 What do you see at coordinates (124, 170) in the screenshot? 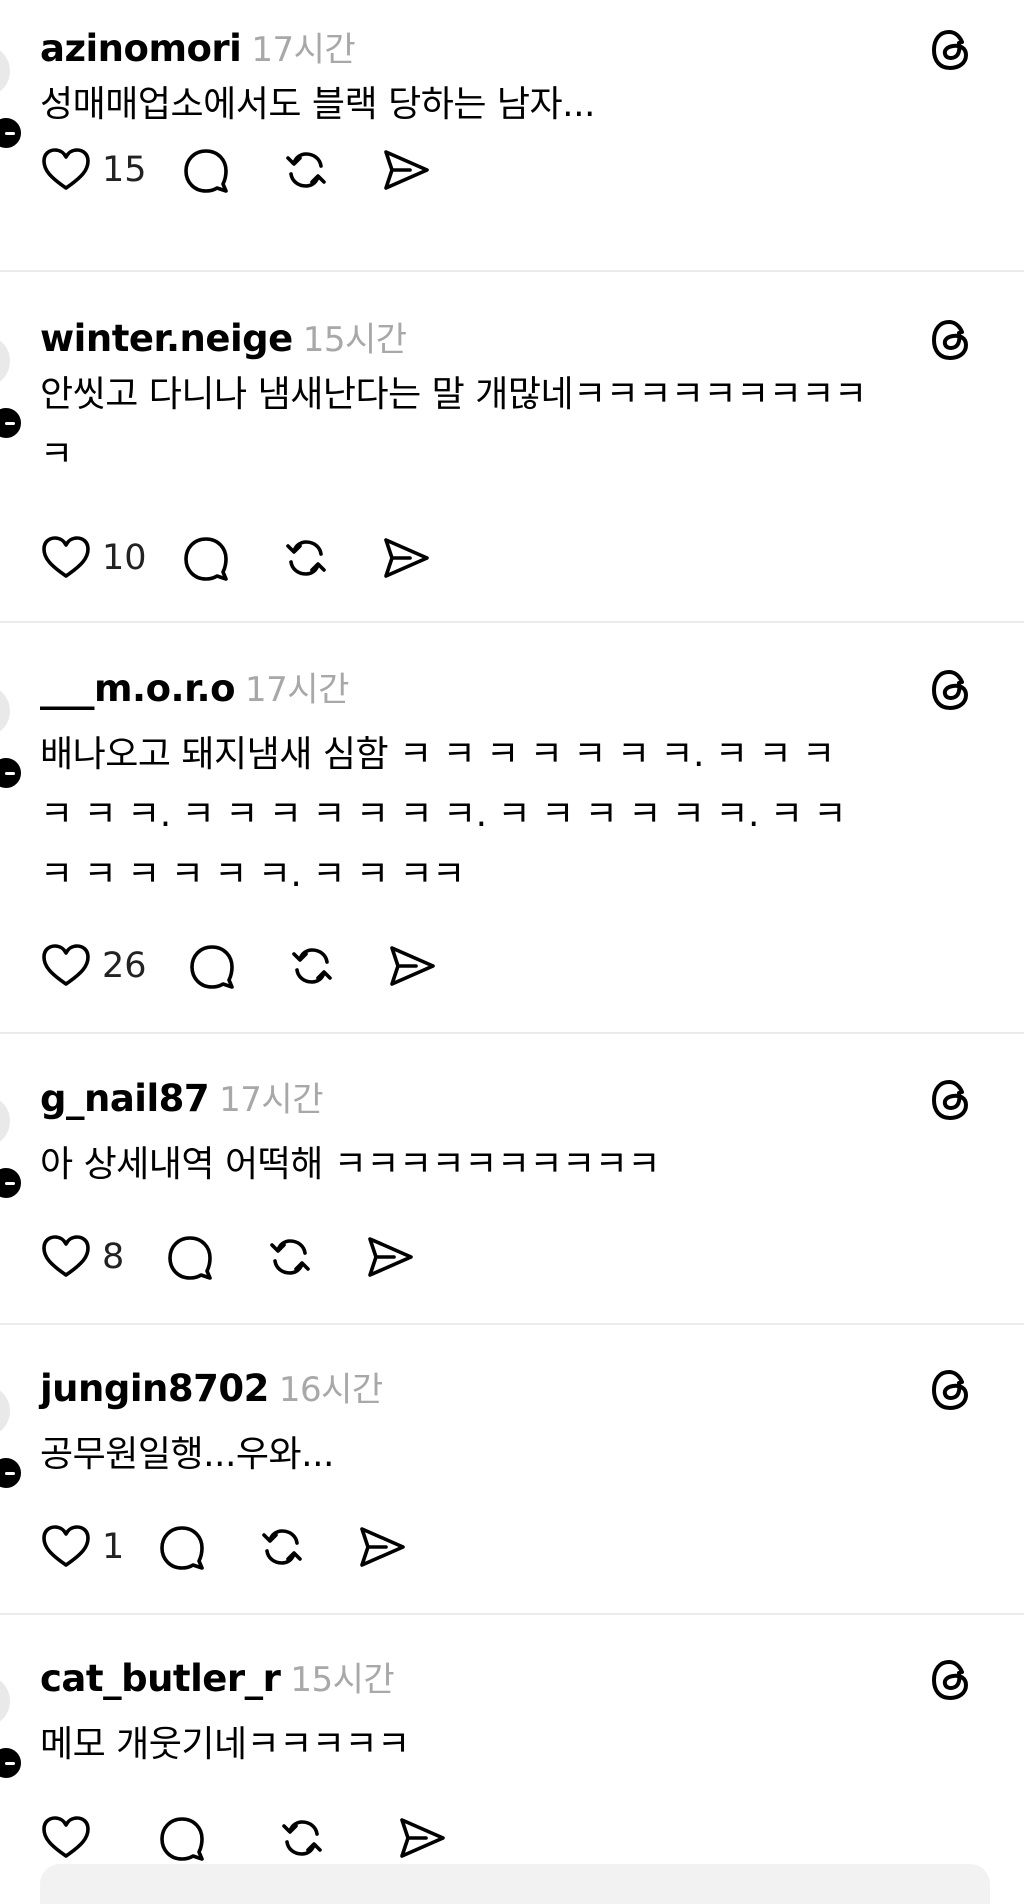
I see `like-count: 15` at bounding box center [124, 170].